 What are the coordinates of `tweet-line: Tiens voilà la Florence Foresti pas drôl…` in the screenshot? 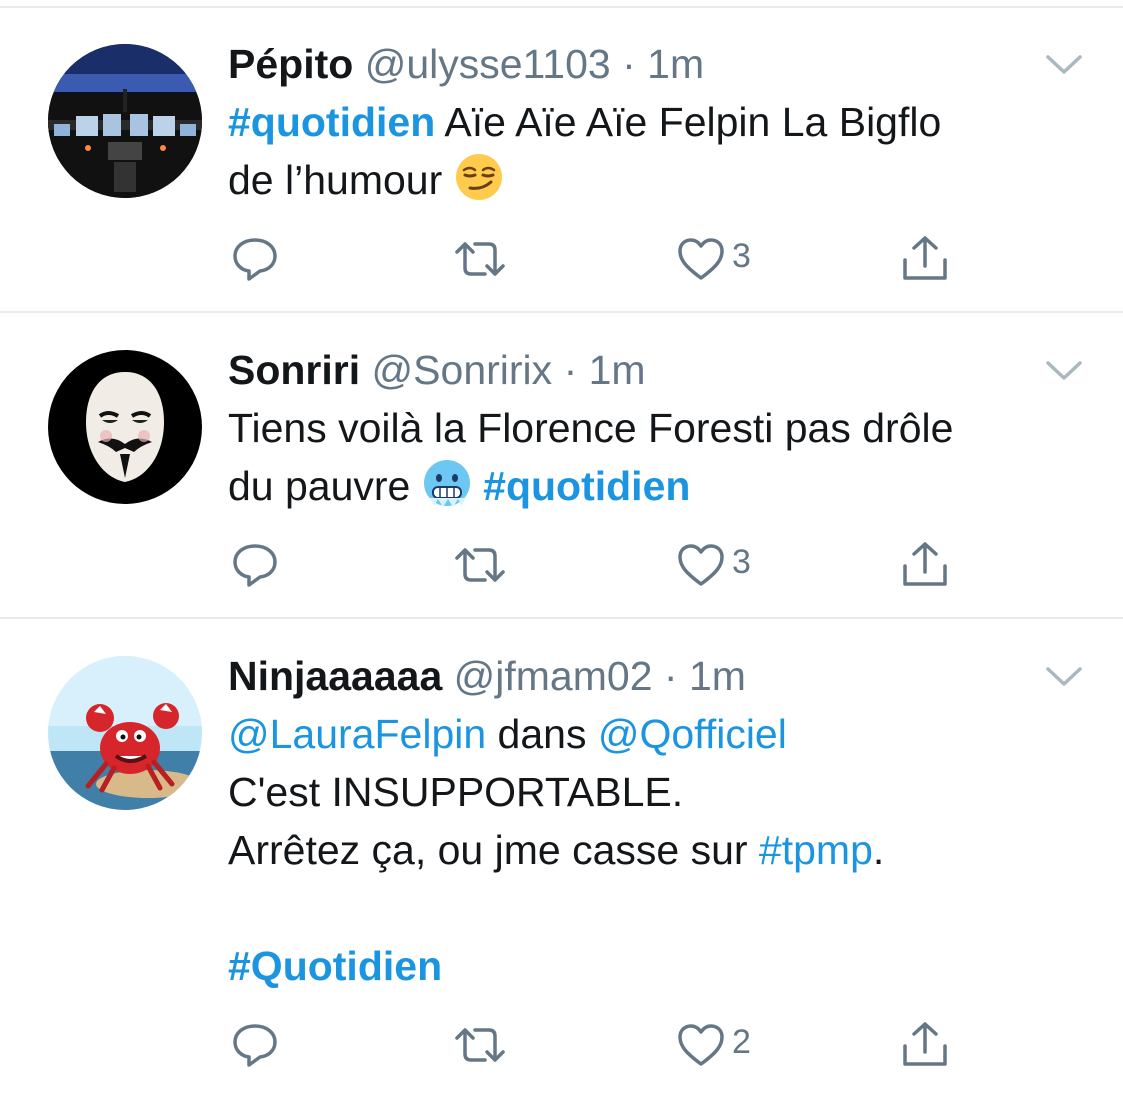 It's located at (658, 428).